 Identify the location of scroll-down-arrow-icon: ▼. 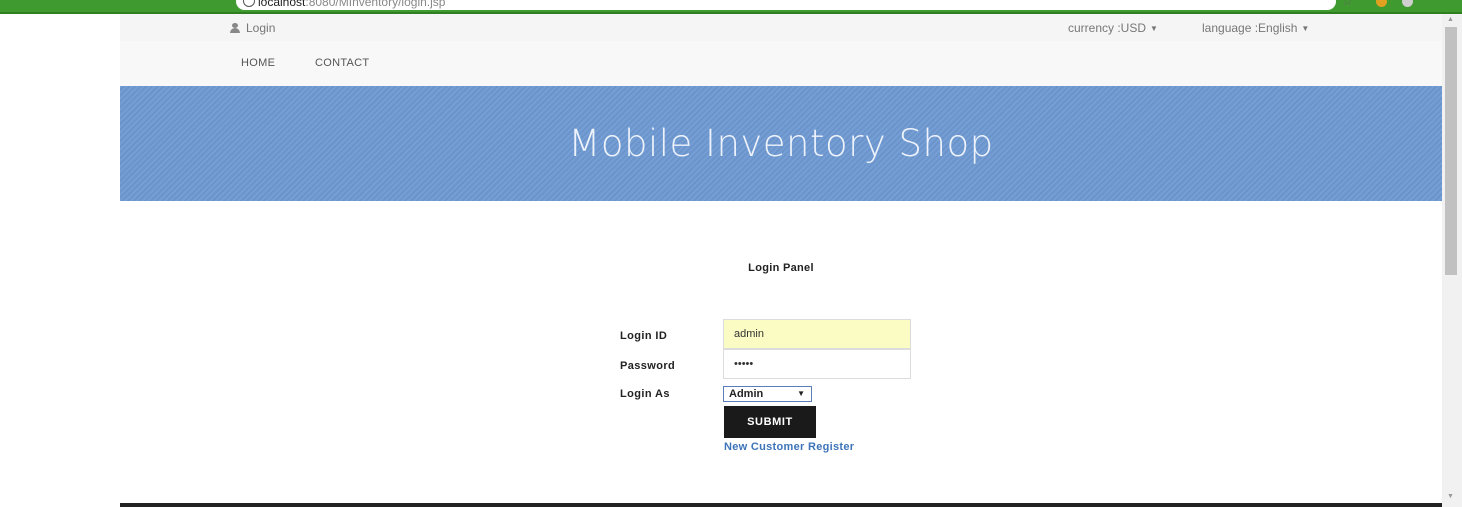
(1450, 496).